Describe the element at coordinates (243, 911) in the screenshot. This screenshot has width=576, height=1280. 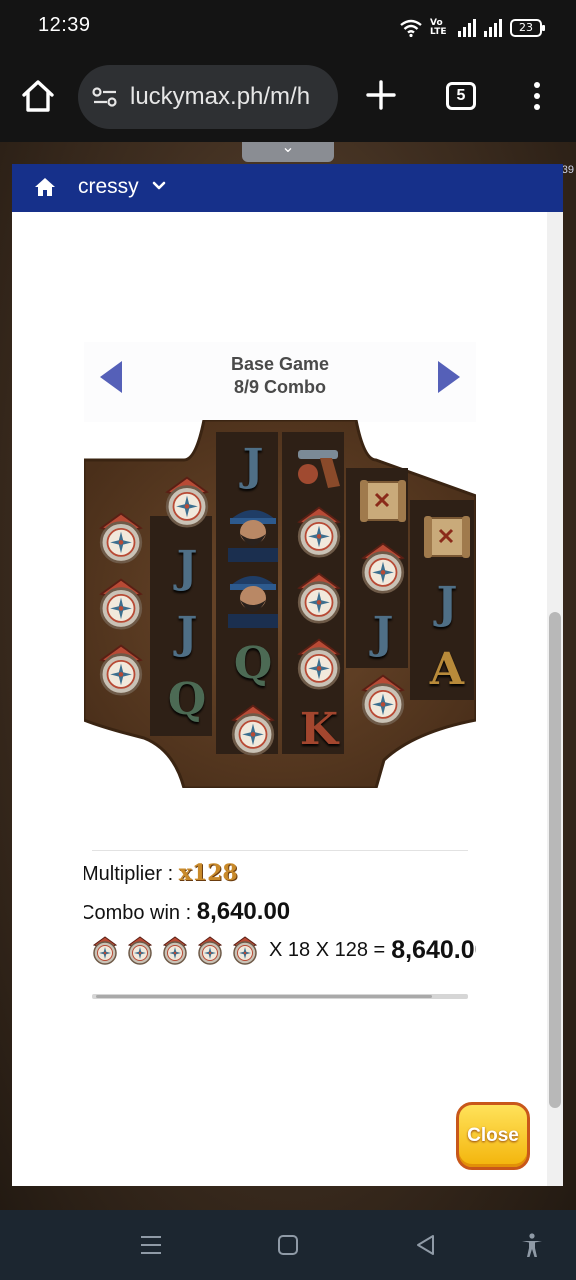
I see `combo-win-value: 8,640.00` at that location.